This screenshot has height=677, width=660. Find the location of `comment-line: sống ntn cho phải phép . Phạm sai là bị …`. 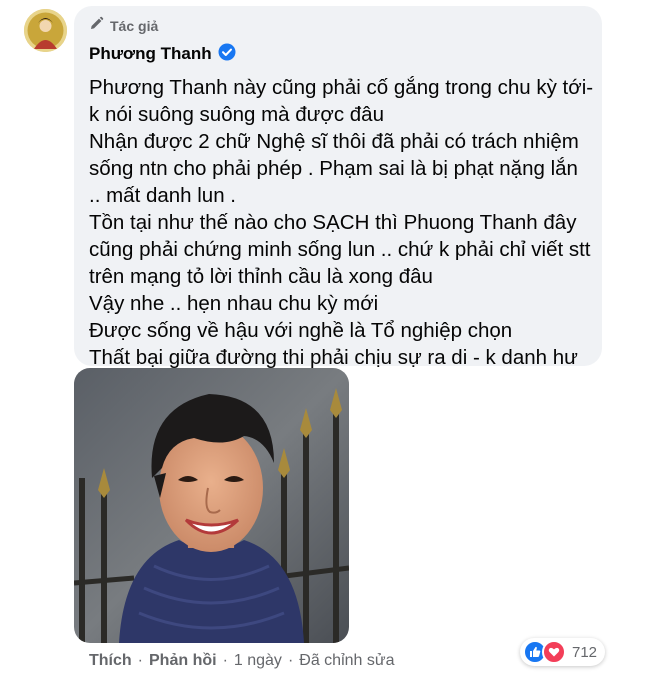

comment-line: sống ntn cho phải phép . Phạm sai là bị … is located at coordinates (333, 168).